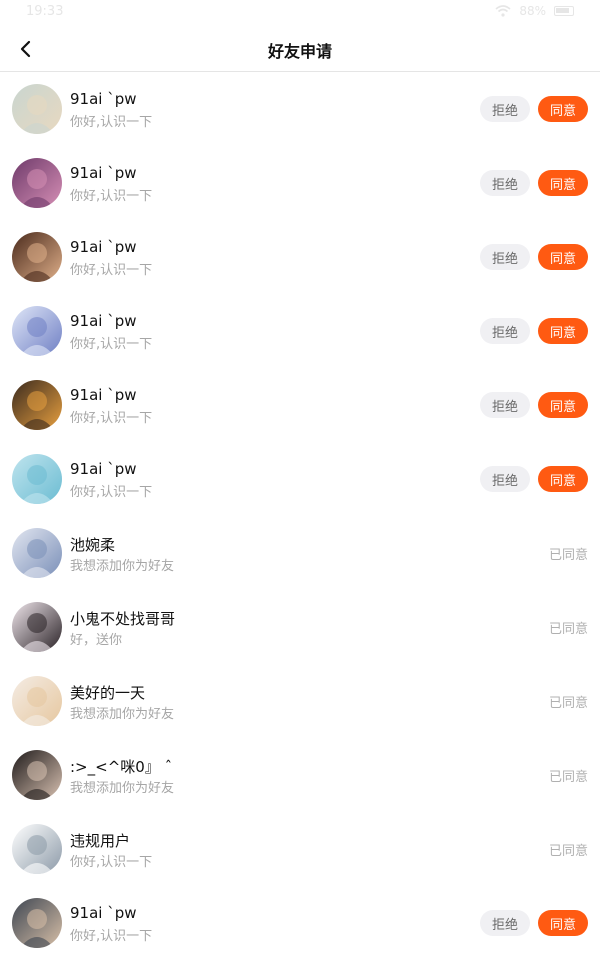 The width and height of the screenshot is (600, 960). Describe the element at coordinates (503, 11) in the screenshot. I see `wifi-icon` at that location.